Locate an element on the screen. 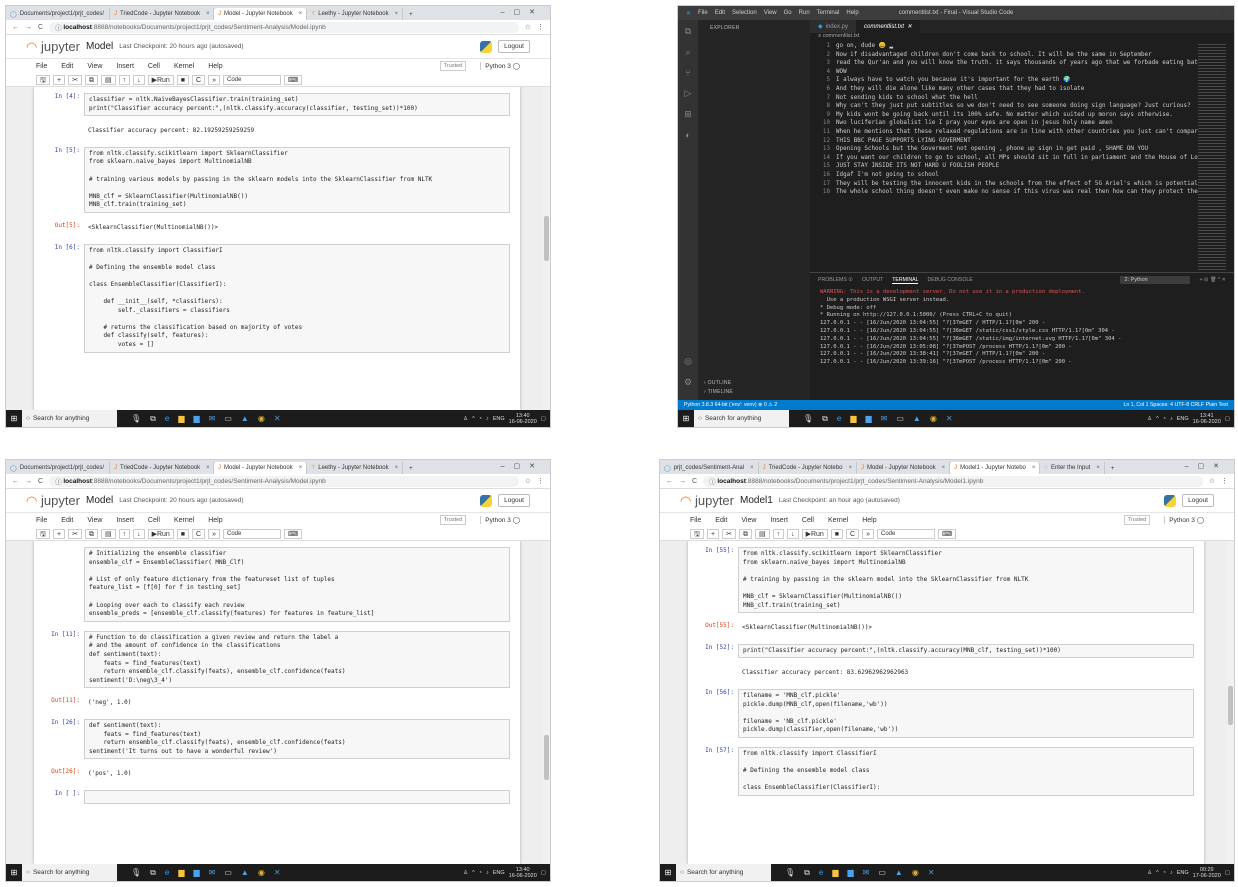  explorer-icon: ⧉ is located at coordinates (688, 31).